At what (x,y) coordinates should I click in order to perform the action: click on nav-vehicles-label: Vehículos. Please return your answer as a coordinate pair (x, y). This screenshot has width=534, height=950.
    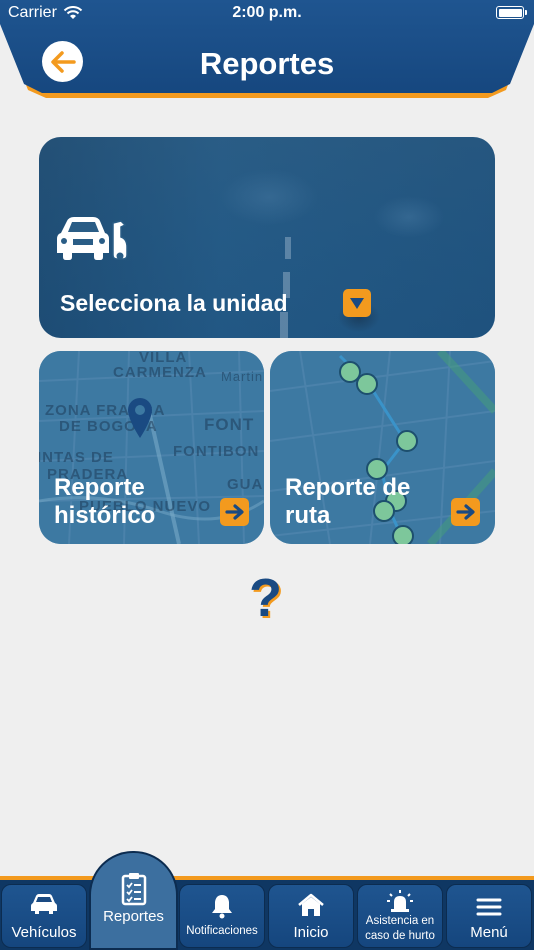
    Looking at the image, I should click on (44, 932).